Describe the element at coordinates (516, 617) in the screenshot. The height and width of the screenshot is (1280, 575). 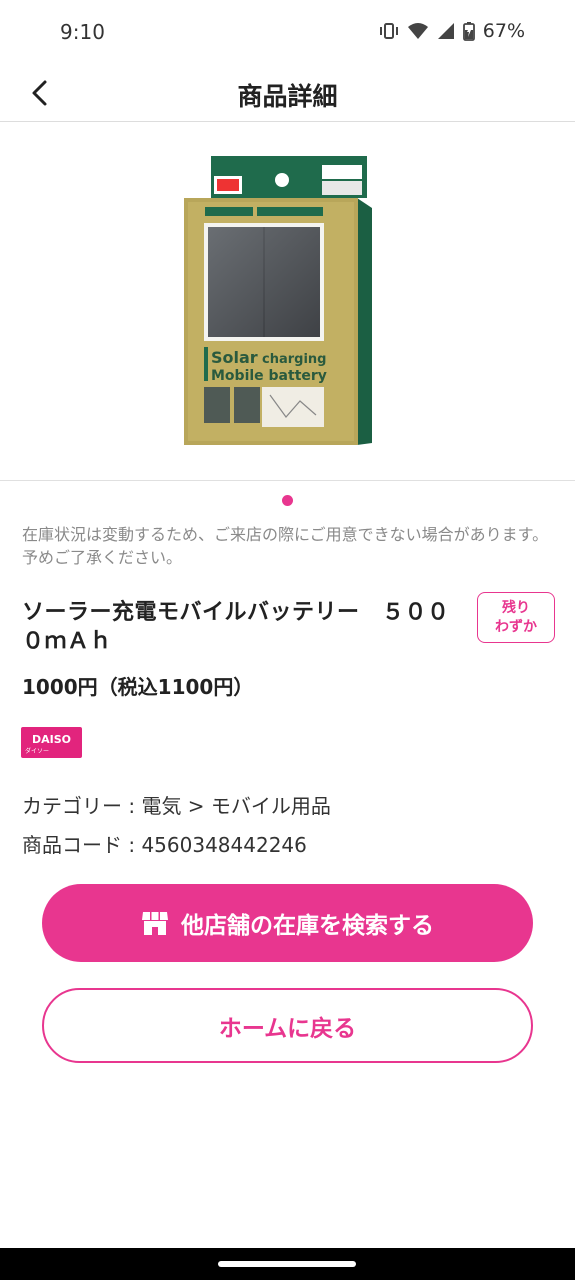
I see `stock-status-badge: 残り わずか` at that location.